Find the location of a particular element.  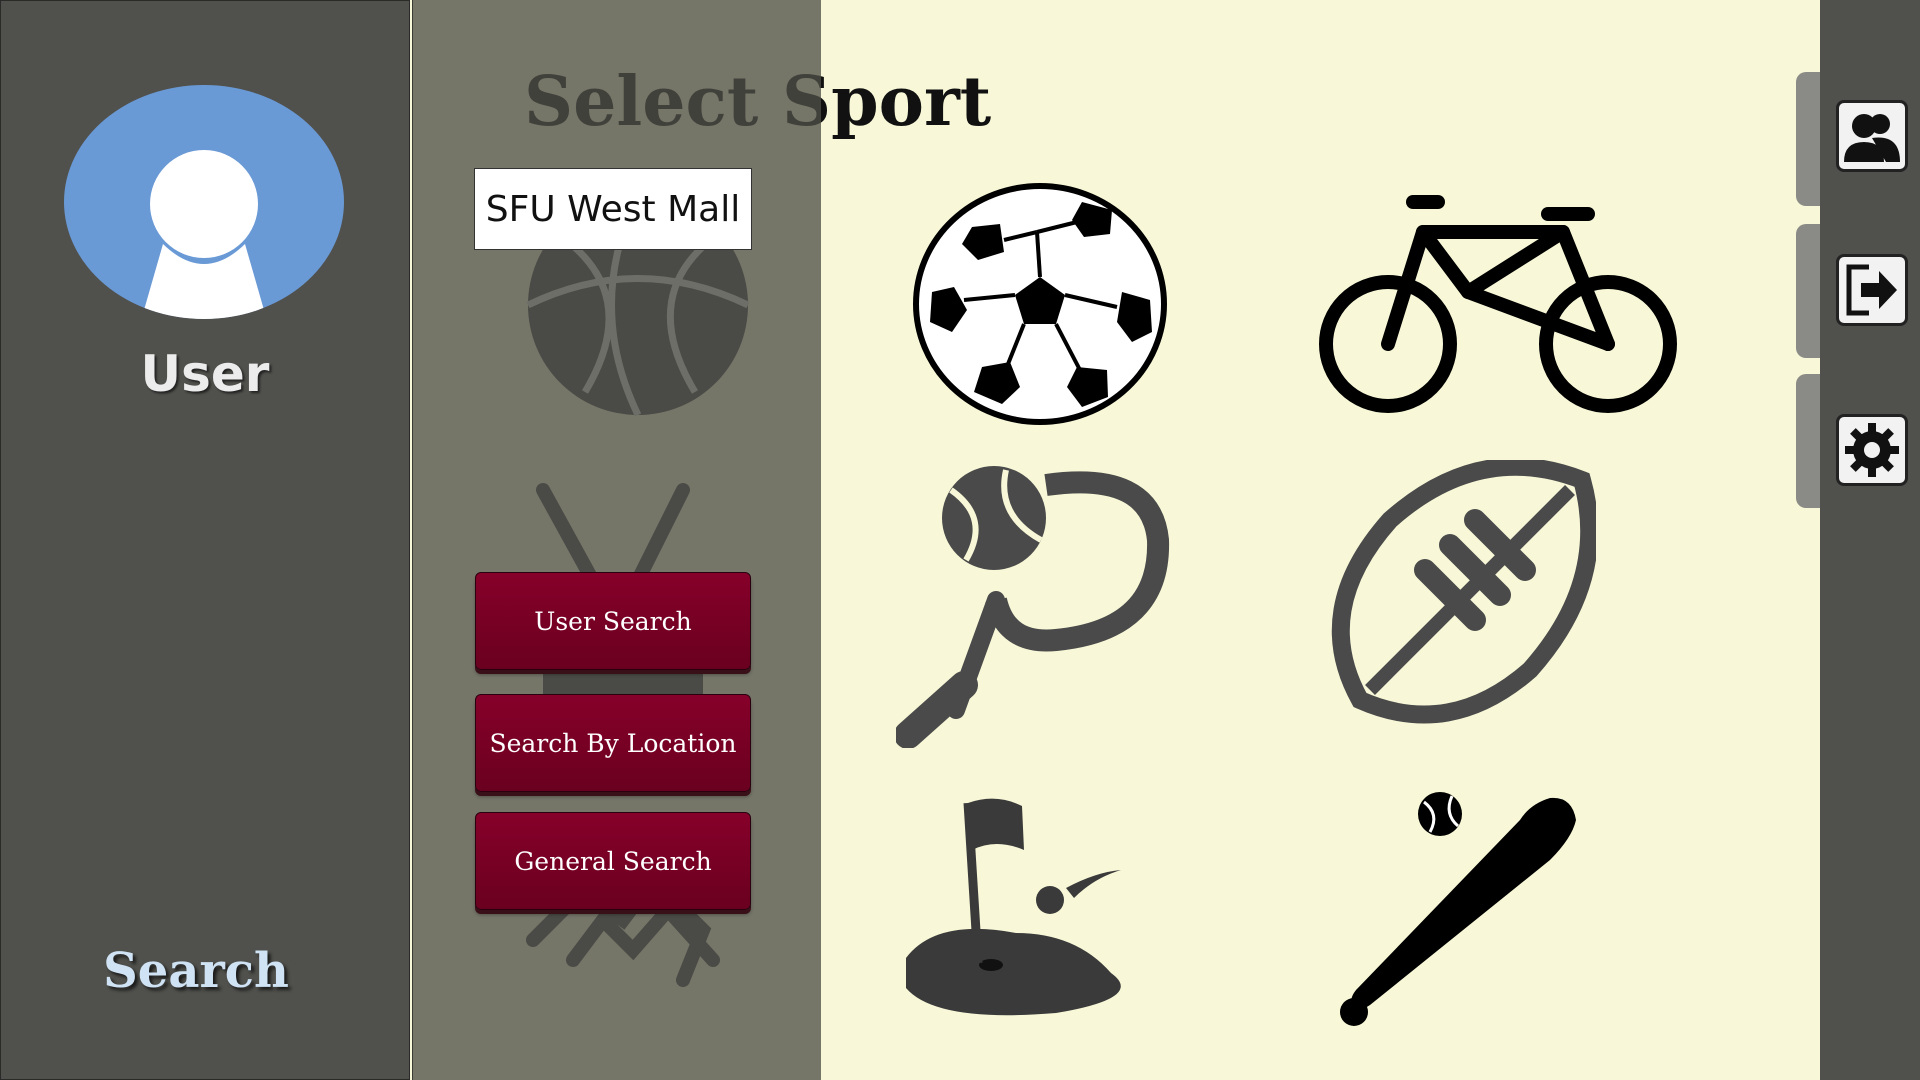

logout-button is located at coordinates (1872, 290).